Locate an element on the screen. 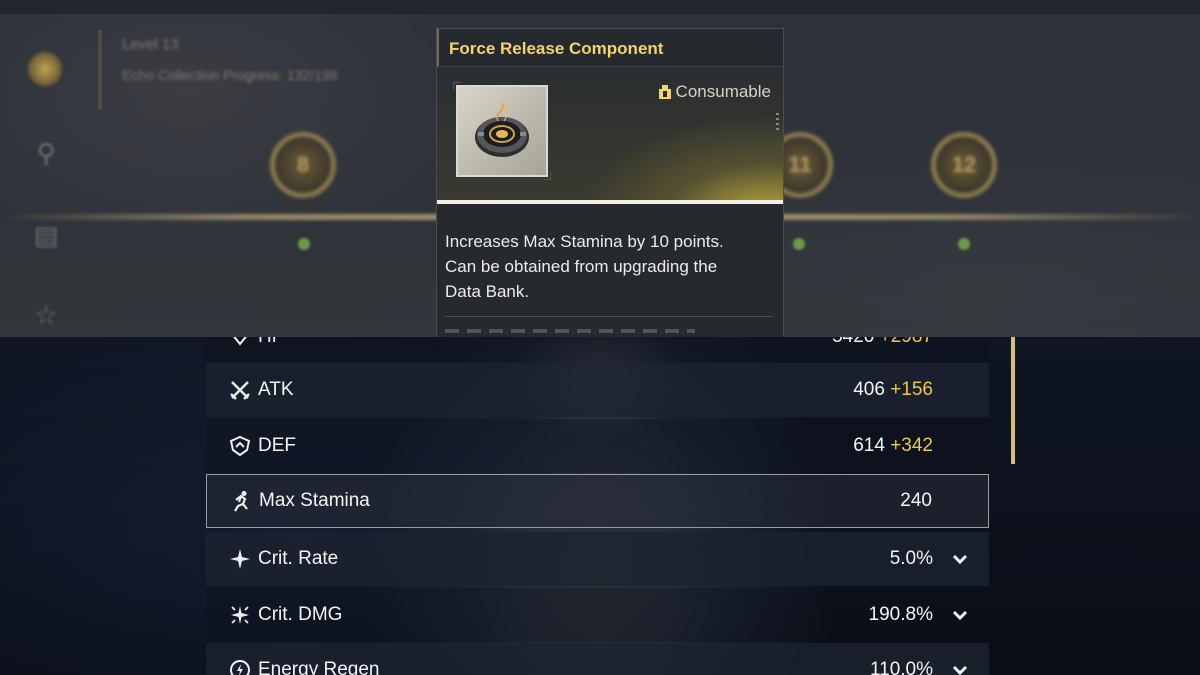  stat-base: 5.0% is located at coordinates (911, 558).